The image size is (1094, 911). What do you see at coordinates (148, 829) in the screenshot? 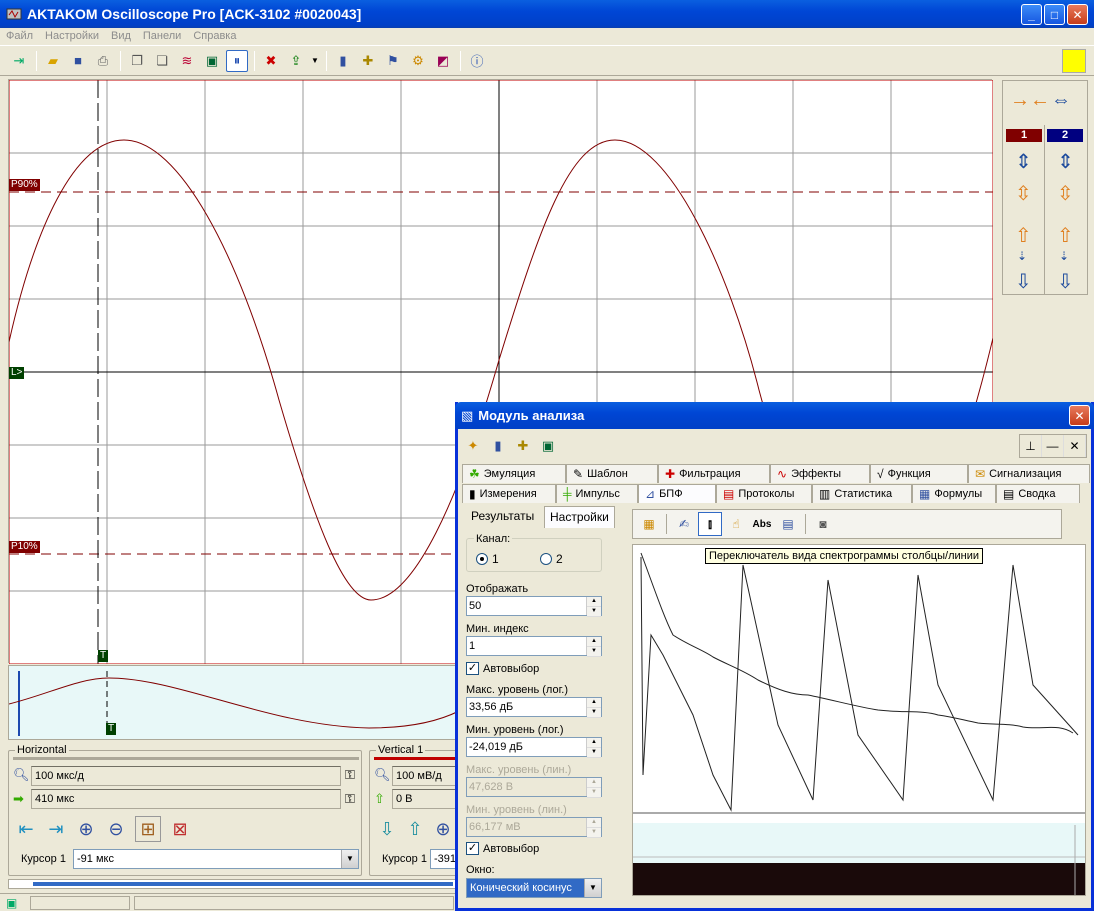
I see `zoom-fit-button: ⊞` at bounding box center [148, 829].